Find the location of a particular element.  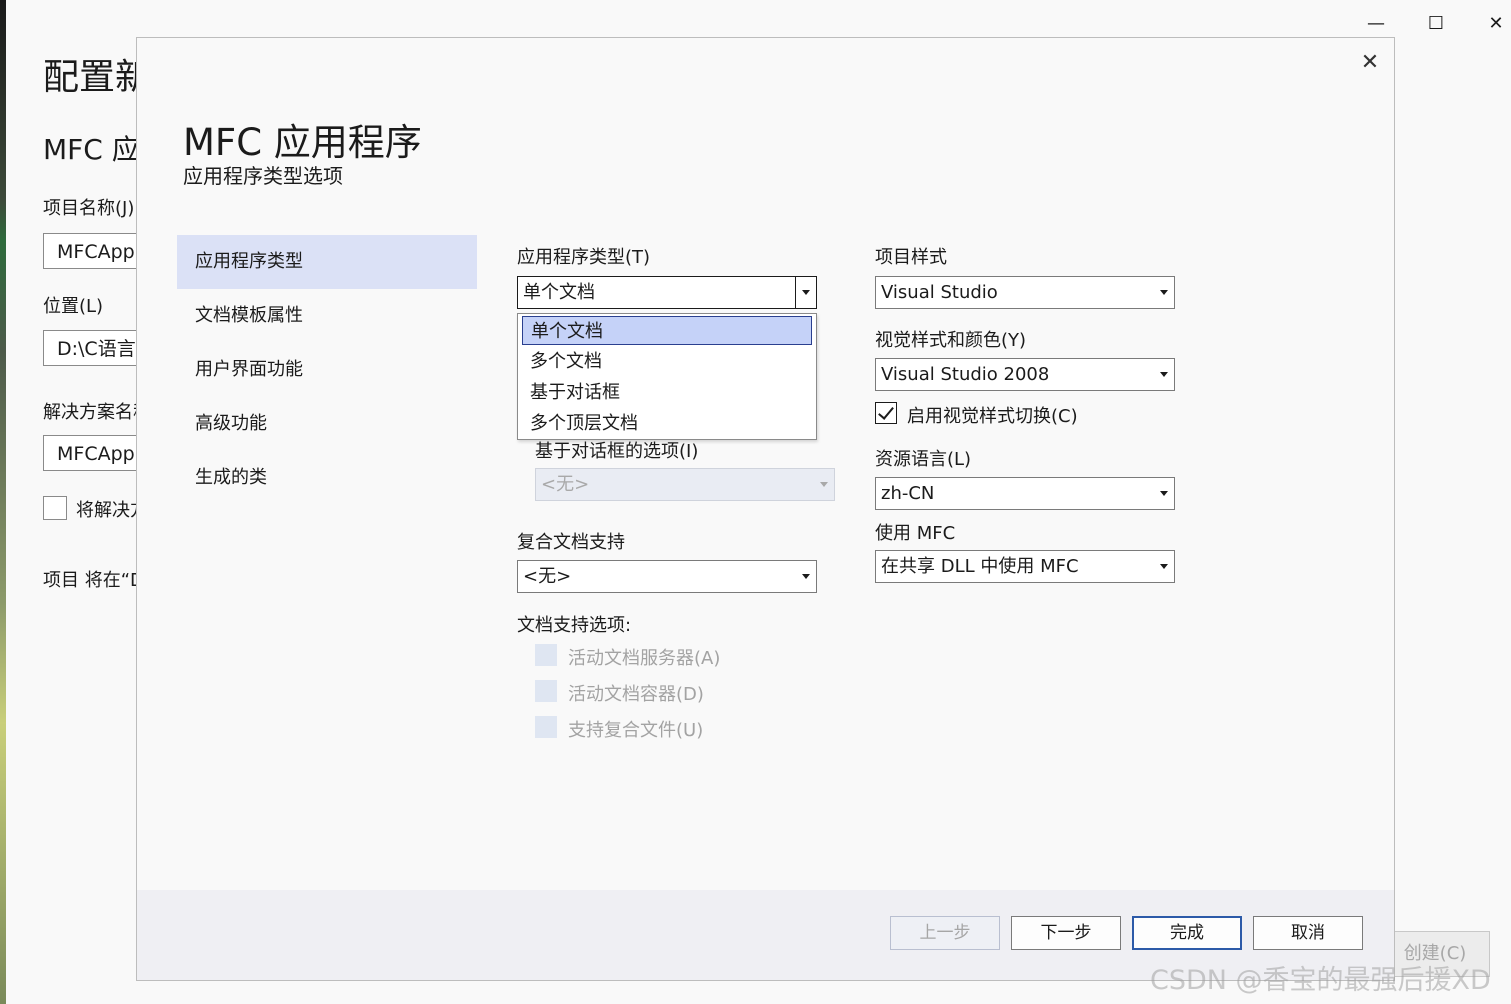

location-label: 位置(L) is located at coordinates (73, 306).